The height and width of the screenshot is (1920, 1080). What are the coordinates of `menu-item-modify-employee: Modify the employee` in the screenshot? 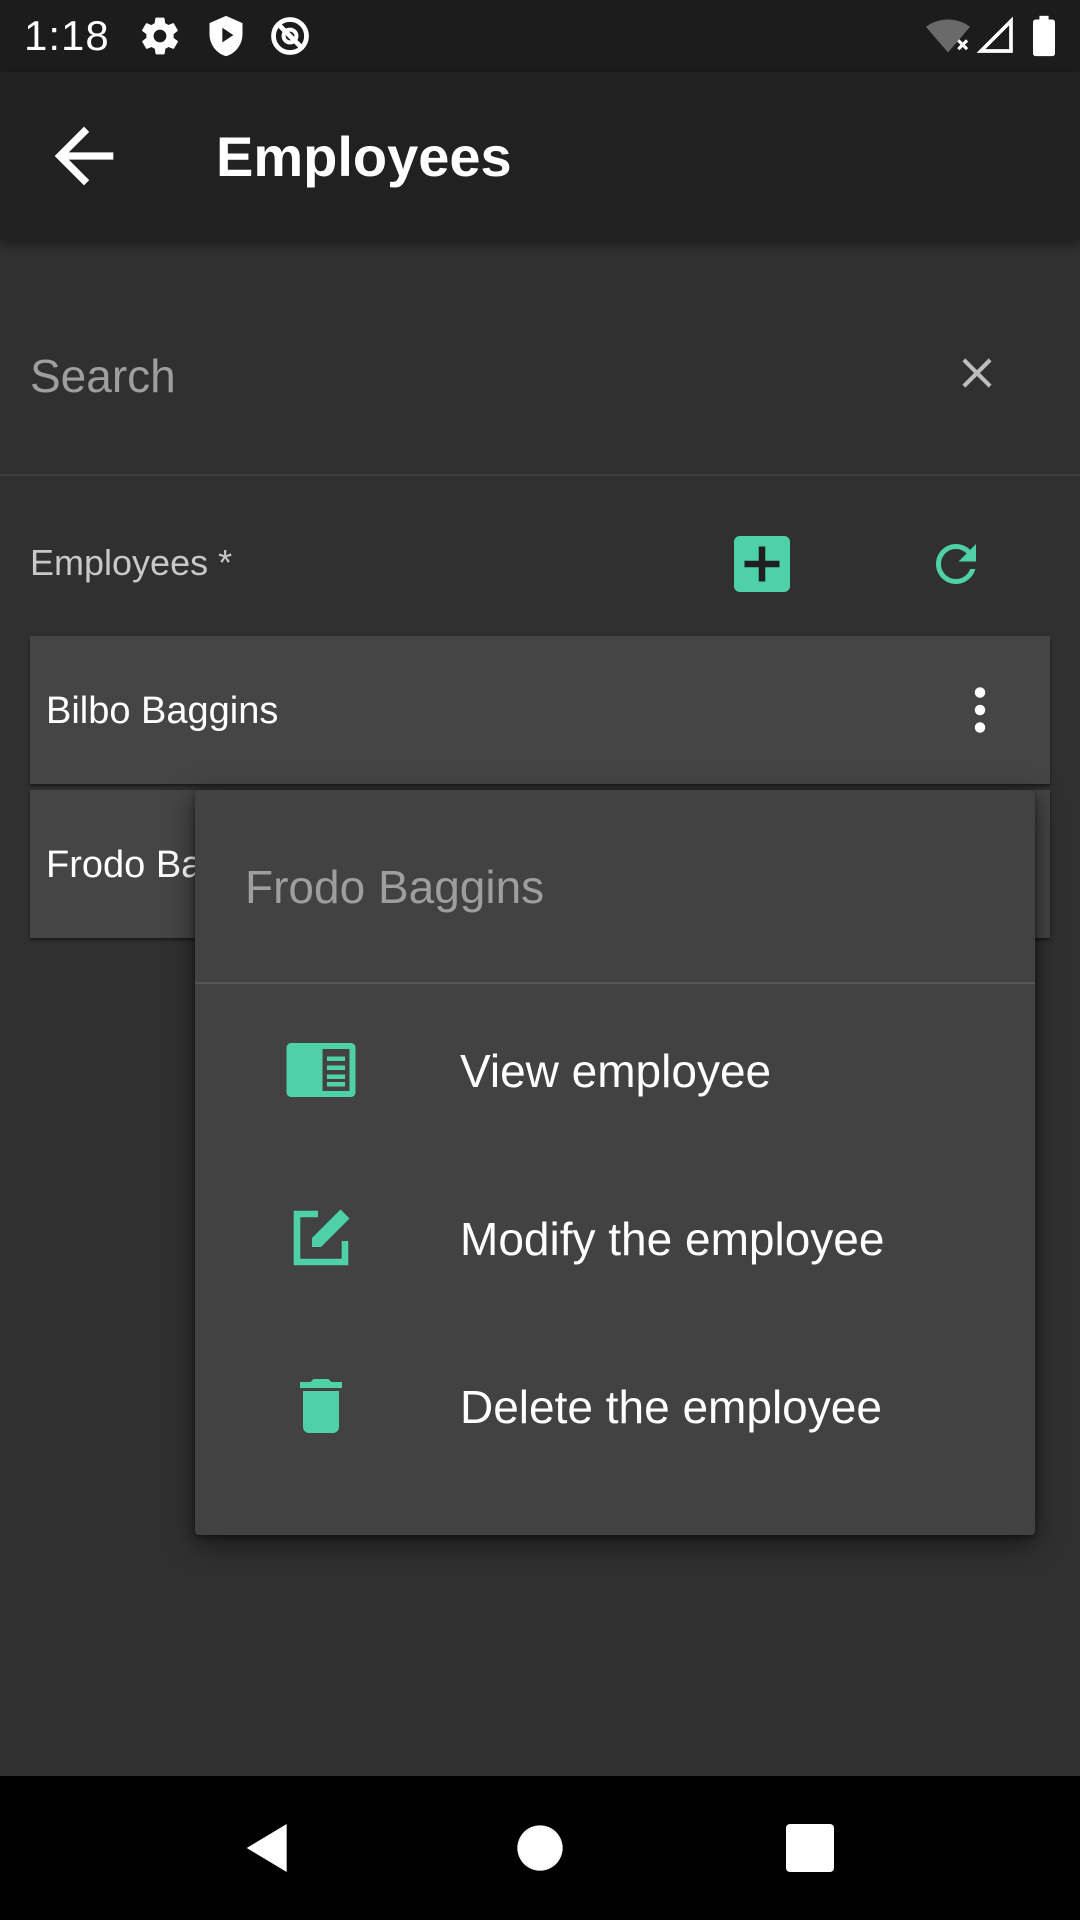 It's located at (615, 1236).